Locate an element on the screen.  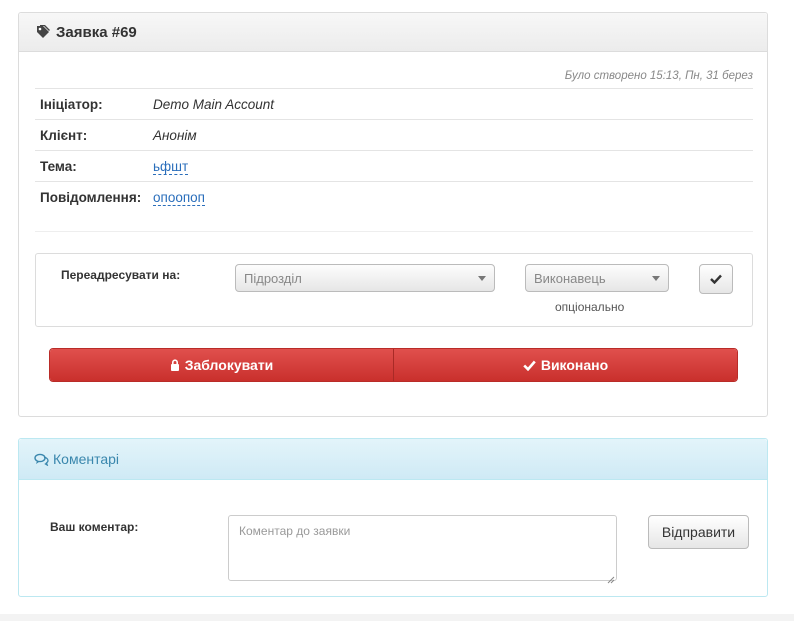
subject-link: ьфшт is located at coordinates (171, 166).